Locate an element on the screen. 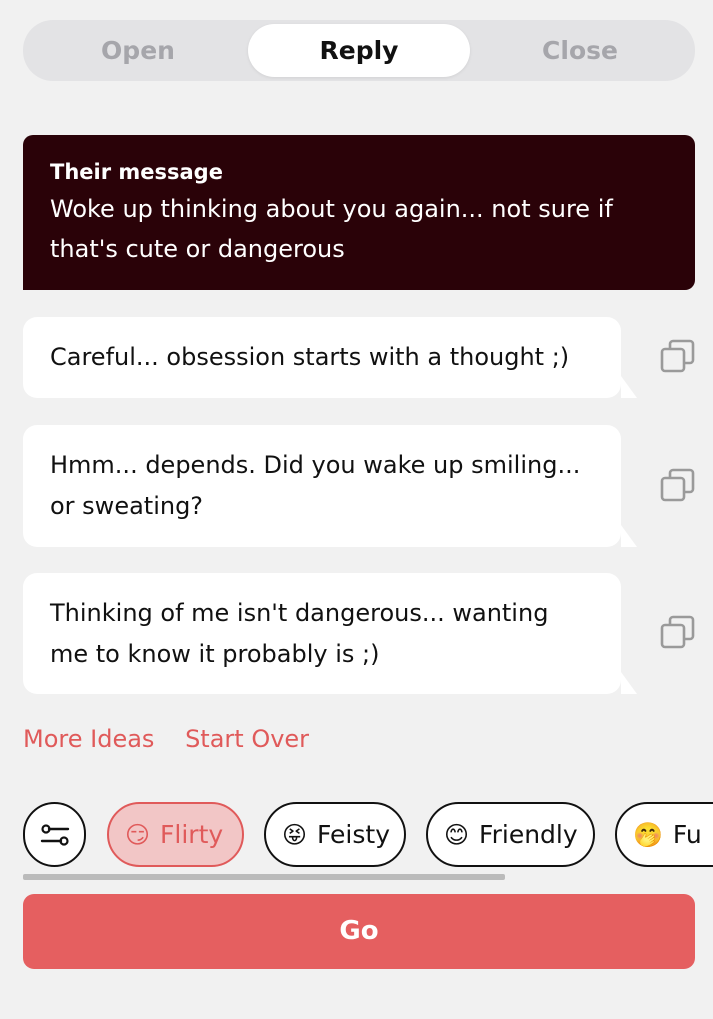 The image size is (713, 1019). tone-chip-flirty: 😏 Flirty is located at coordinates (175, 834).